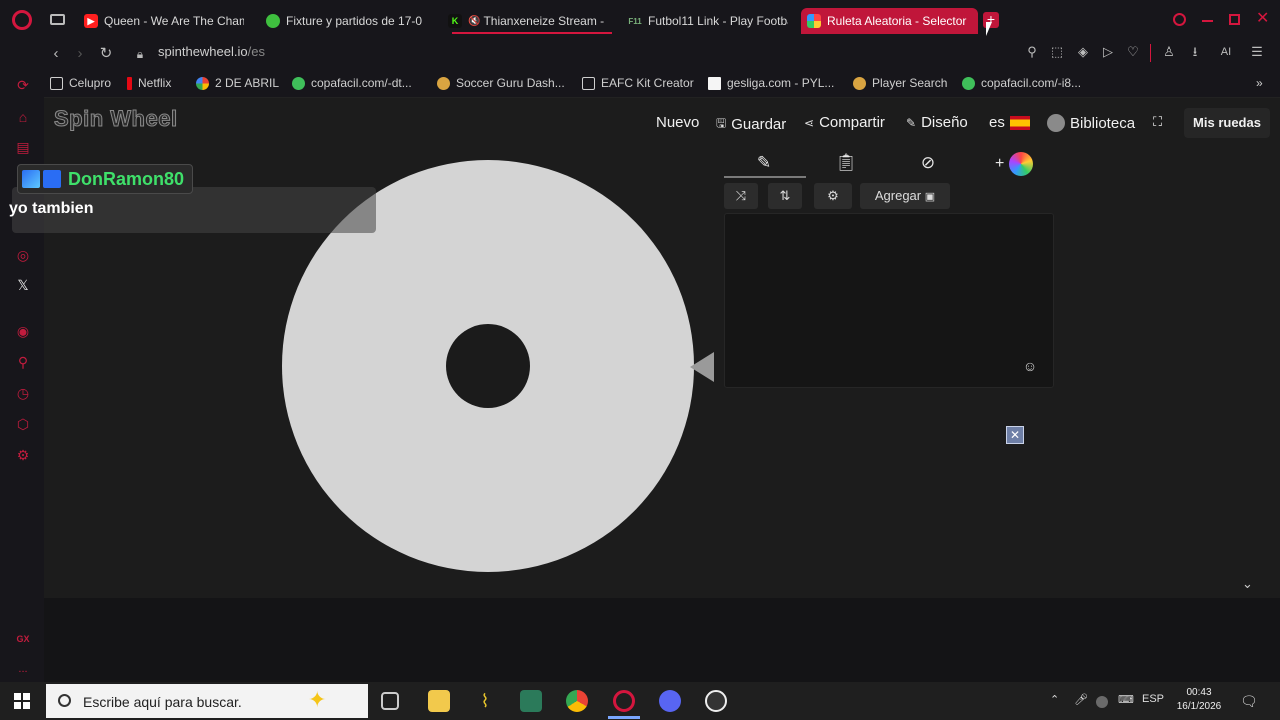 Image resolution: width=1280 pixels, height=720 pixels. I want to click on pinned-app-2-icon, so click(531, 701).